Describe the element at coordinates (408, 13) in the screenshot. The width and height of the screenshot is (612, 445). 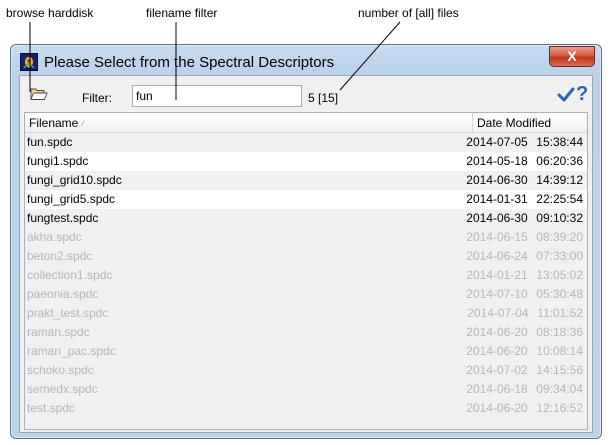
I see `callout-file-count: number of [all] files` at that location.